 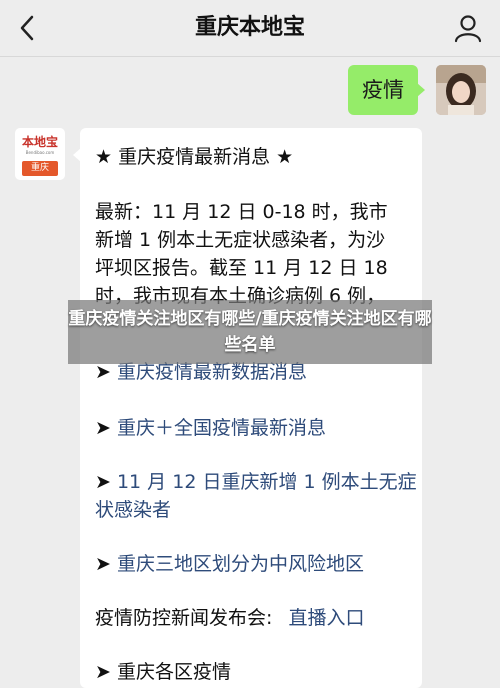 What do you see at coordinates (194, 157) in the screenshot?
I see `card-title: ★ 重庆疫情最新消息 ★` at bounding box center [194, 157].